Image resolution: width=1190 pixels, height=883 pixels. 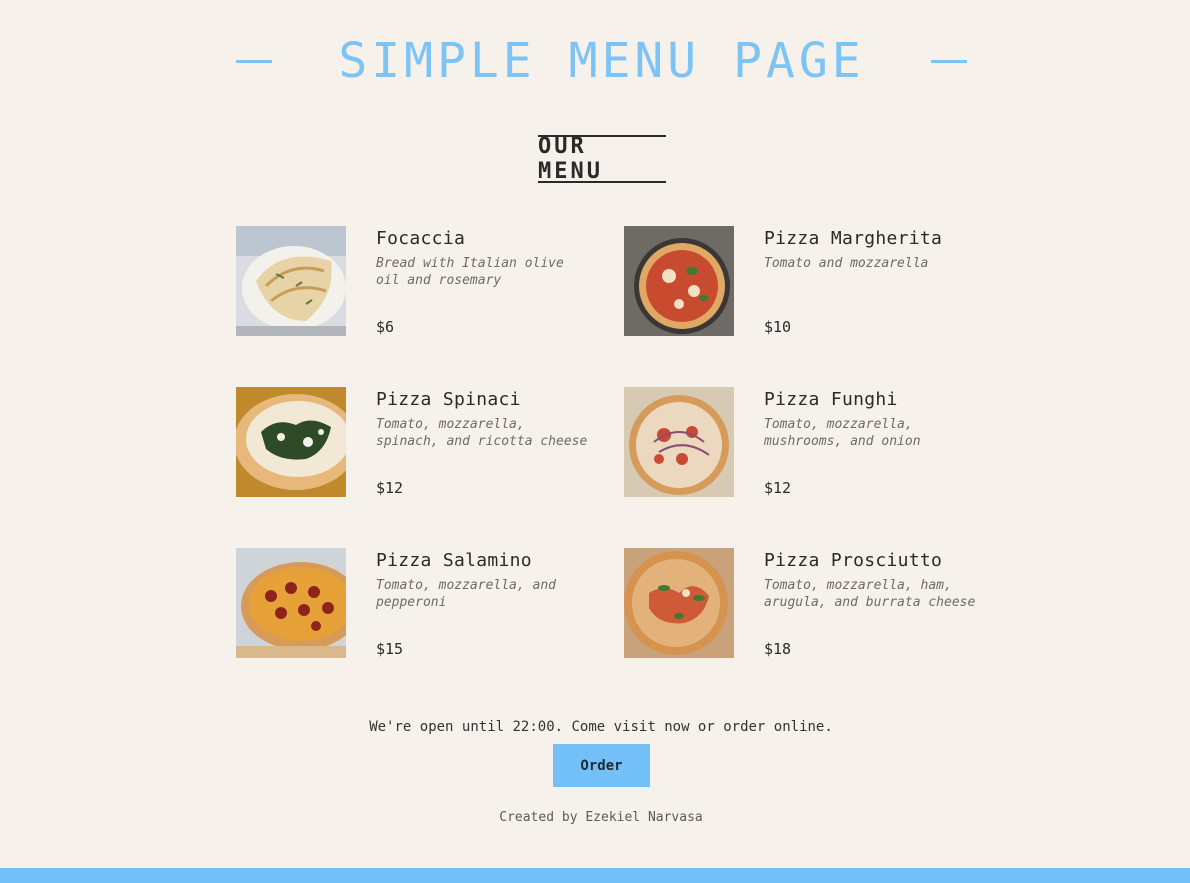 I want to click on credit-text: Created by Ezekiel Narvasa, so click(x=601, y=817).